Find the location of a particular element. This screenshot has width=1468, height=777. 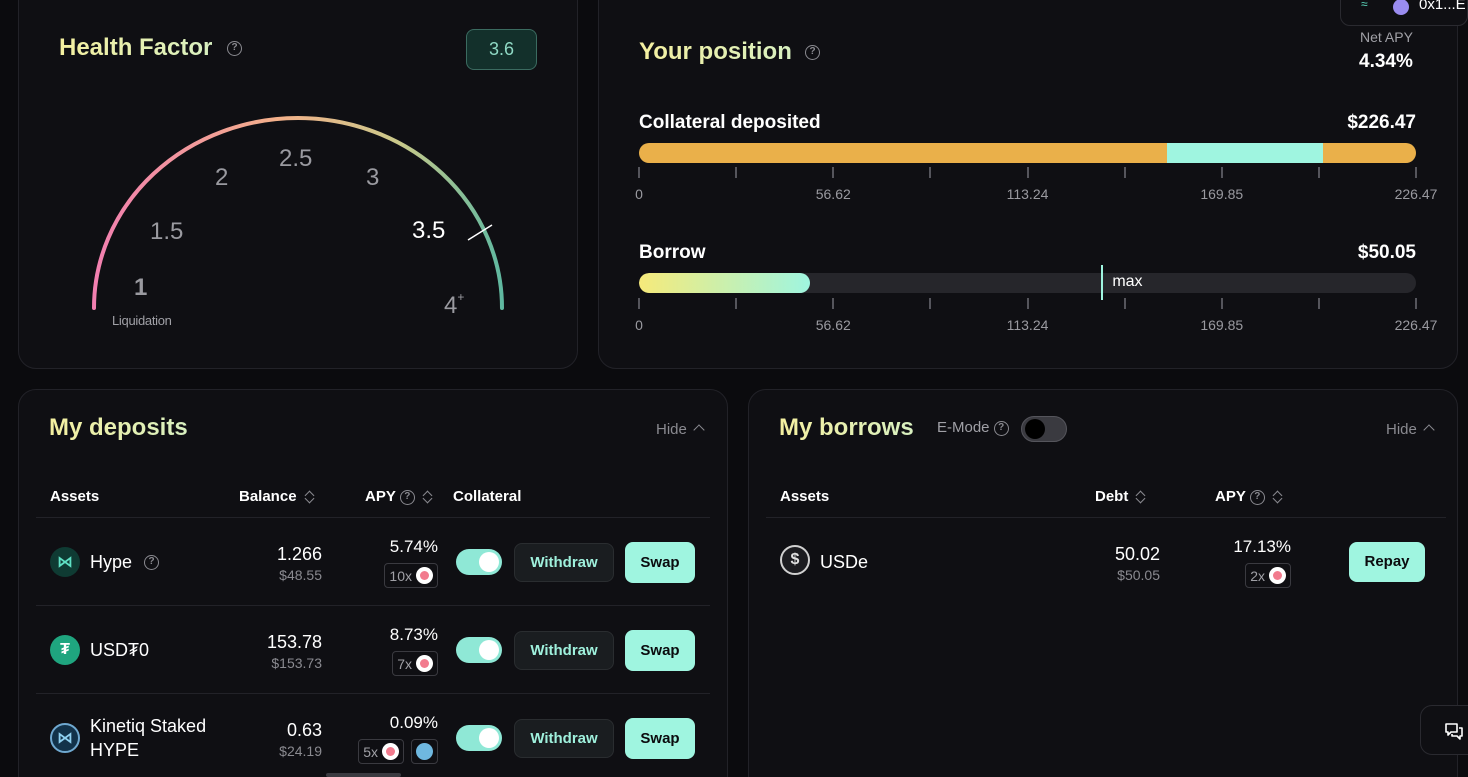

gauge-label-1-5: 1.5 is located at coordinates (167, 231).